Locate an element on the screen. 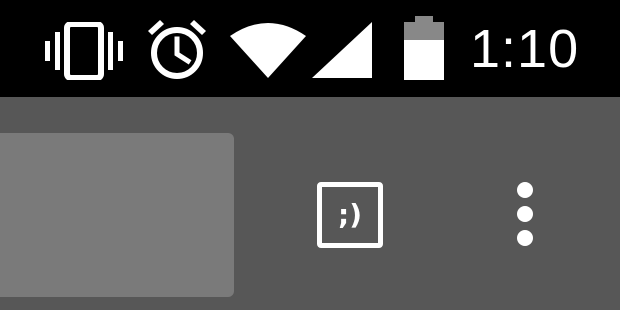  vibrate-icon is located at coordinates (84, 51).